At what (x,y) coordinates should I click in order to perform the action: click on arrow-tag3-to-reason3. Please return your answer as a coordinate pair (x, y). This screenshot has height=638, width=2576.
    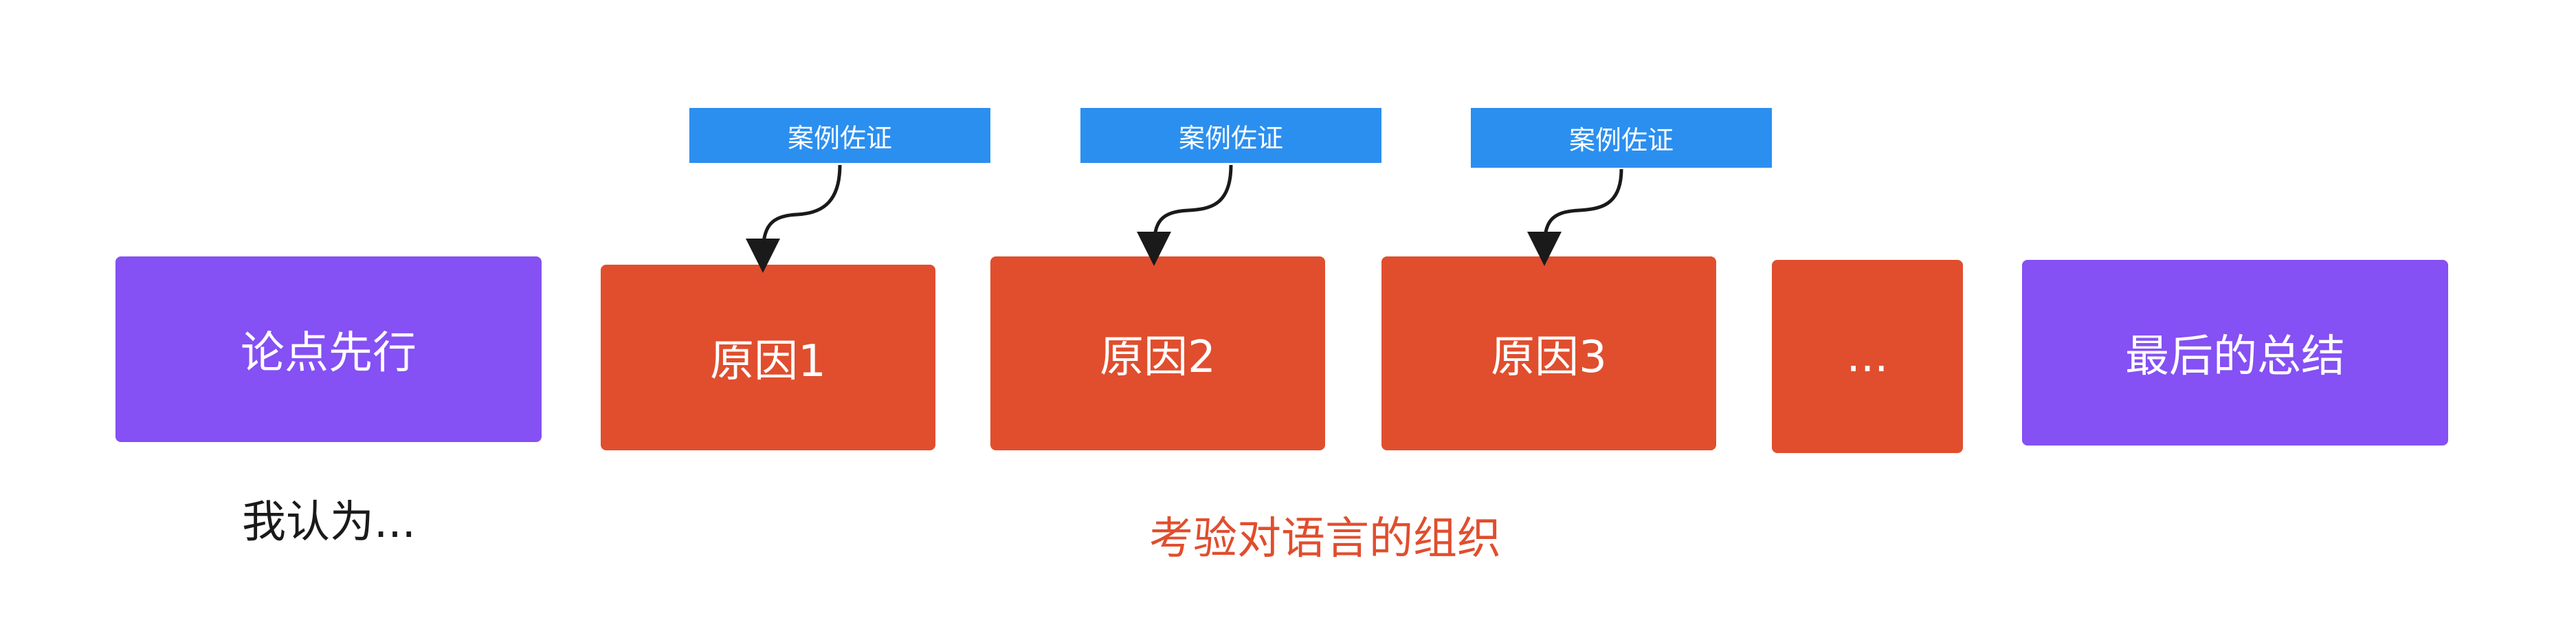
    Looking at the image, I should click on (1575, 217).